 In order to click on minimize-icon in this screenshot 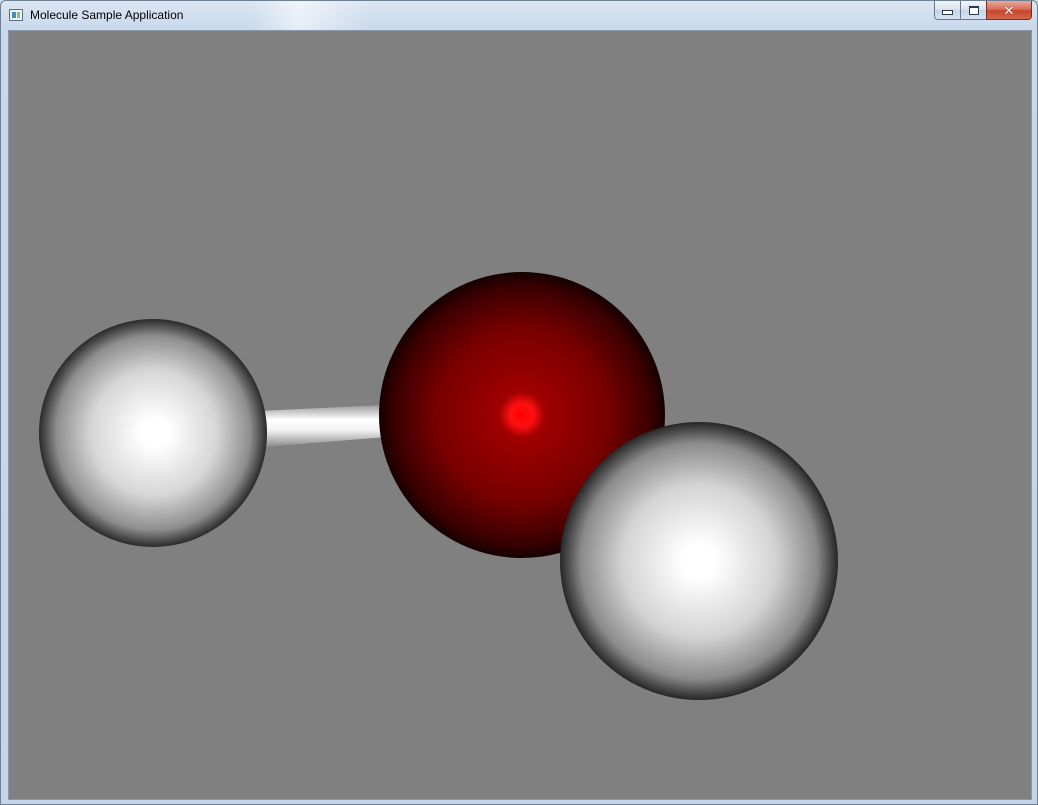, I will do `click(947, 12)`.